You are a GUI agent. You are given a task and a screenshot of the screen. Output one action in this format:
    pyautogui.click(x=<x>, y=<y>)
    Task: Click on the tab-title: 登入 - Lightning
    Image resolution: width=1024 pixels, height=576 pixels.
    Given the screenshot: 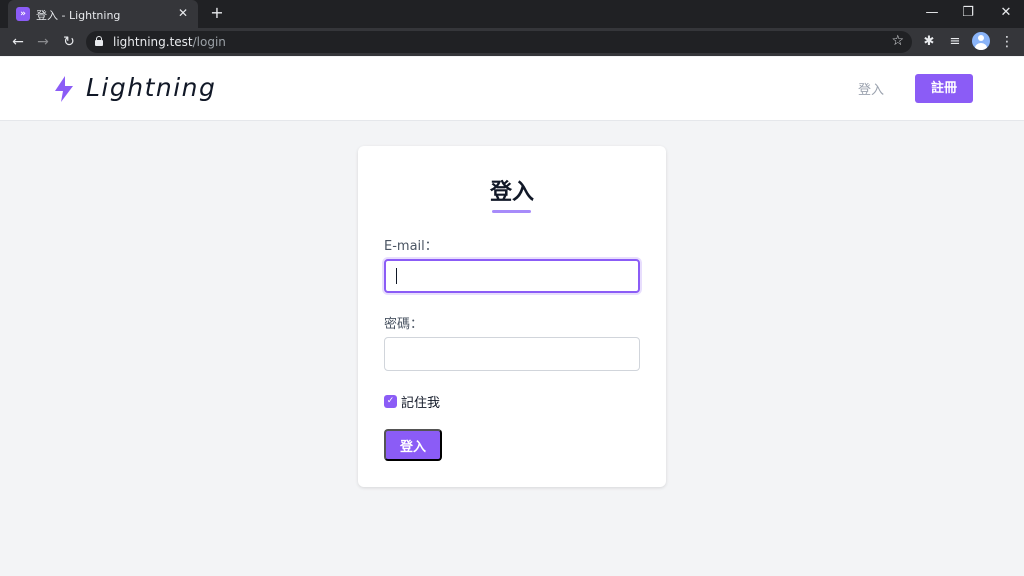 What is the action you would take?
    pyautogui.click(x=78, y=15)
    